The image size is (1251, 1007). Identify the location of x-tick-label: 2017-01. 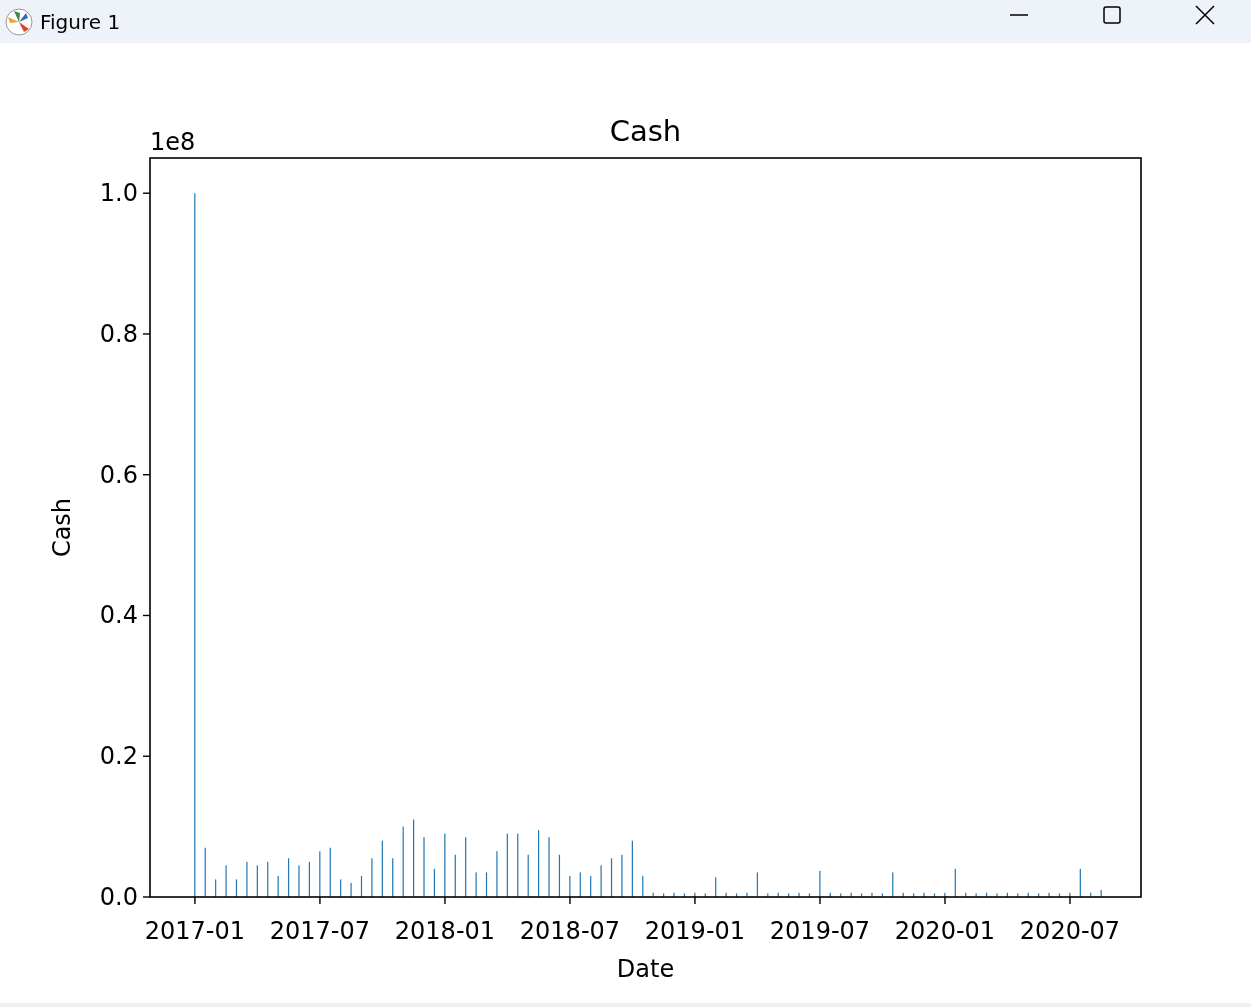
(195, 931).